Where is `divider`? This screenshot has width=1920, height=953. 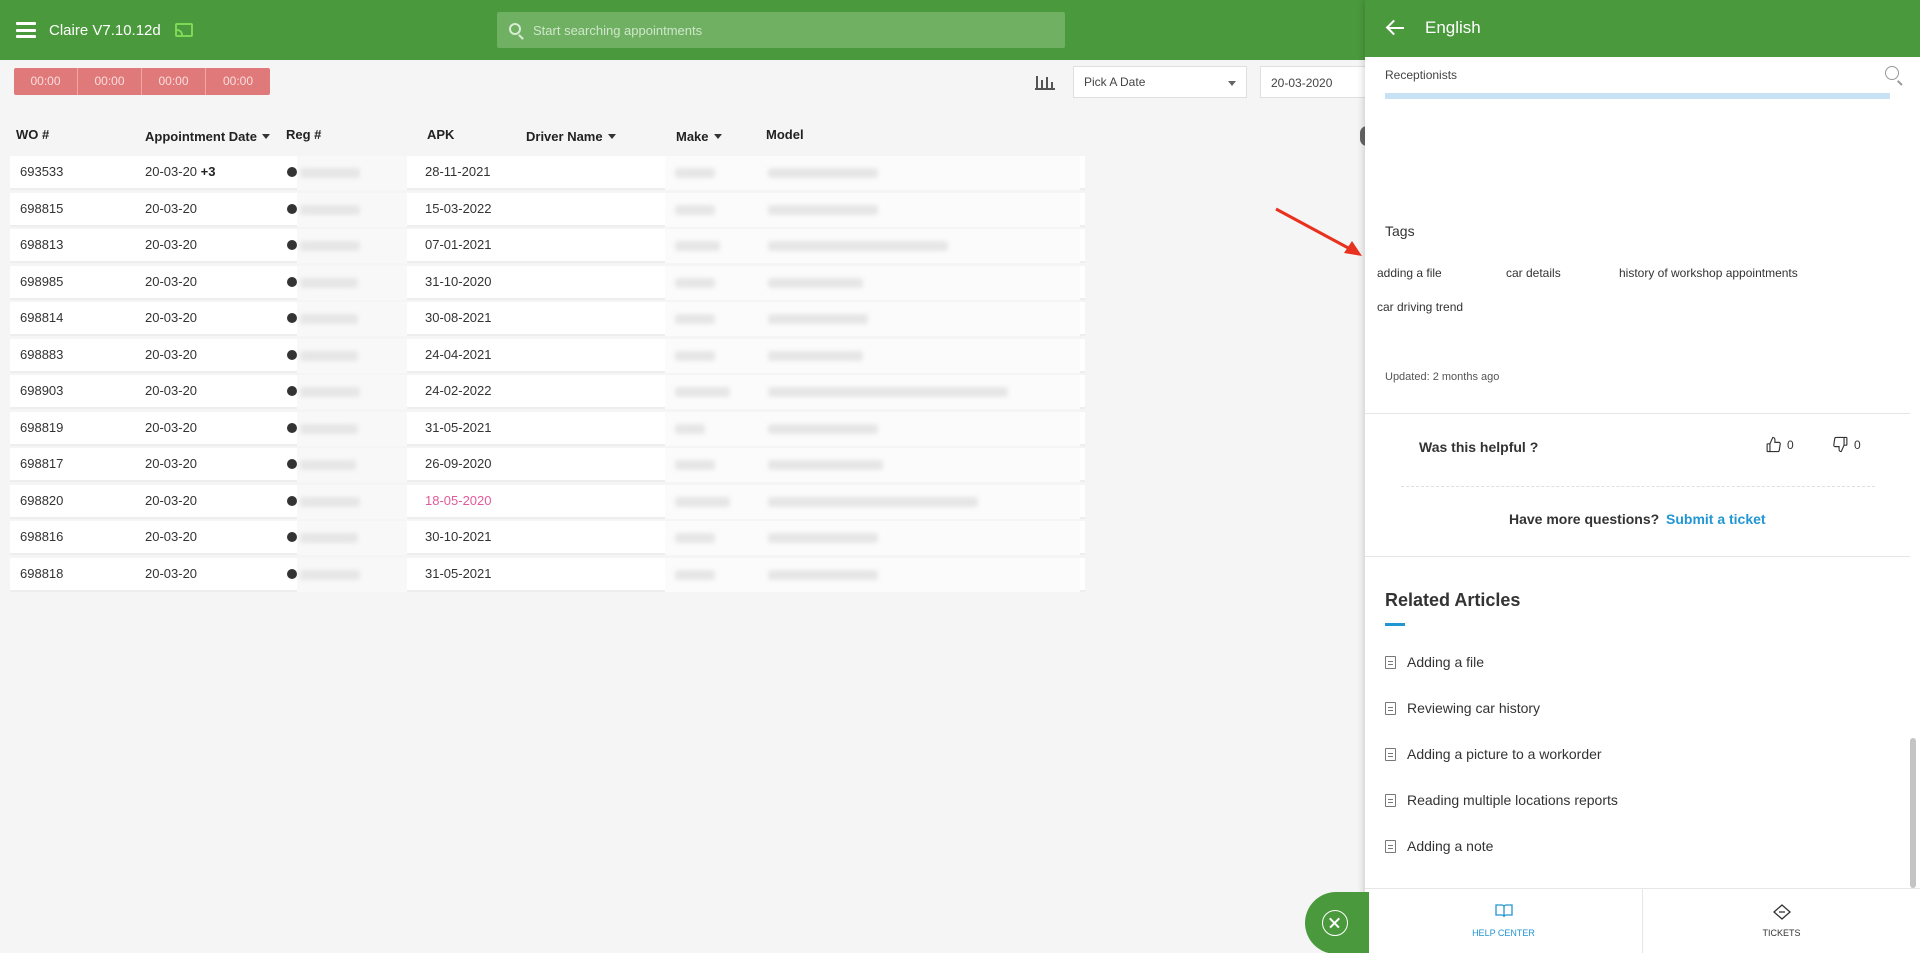 divider is located at coordinates (1637, 413).